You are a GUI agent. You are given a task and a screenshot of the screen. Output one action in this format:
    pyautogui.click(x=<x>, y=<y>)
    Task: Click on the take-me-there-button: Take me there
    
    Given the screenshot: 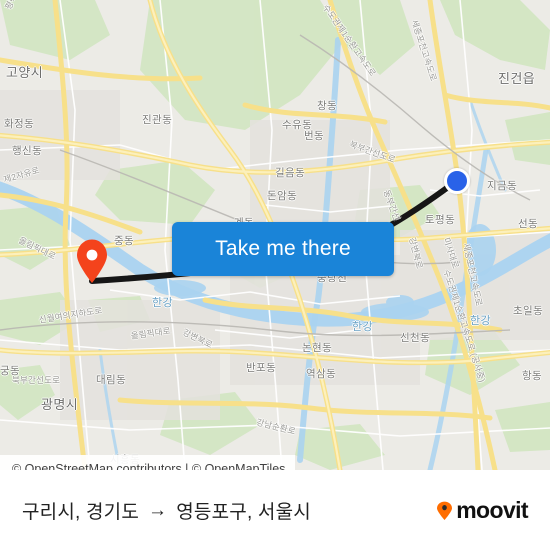 What is the action you would take?
    pyautogui.click(x=283, y=249)
    